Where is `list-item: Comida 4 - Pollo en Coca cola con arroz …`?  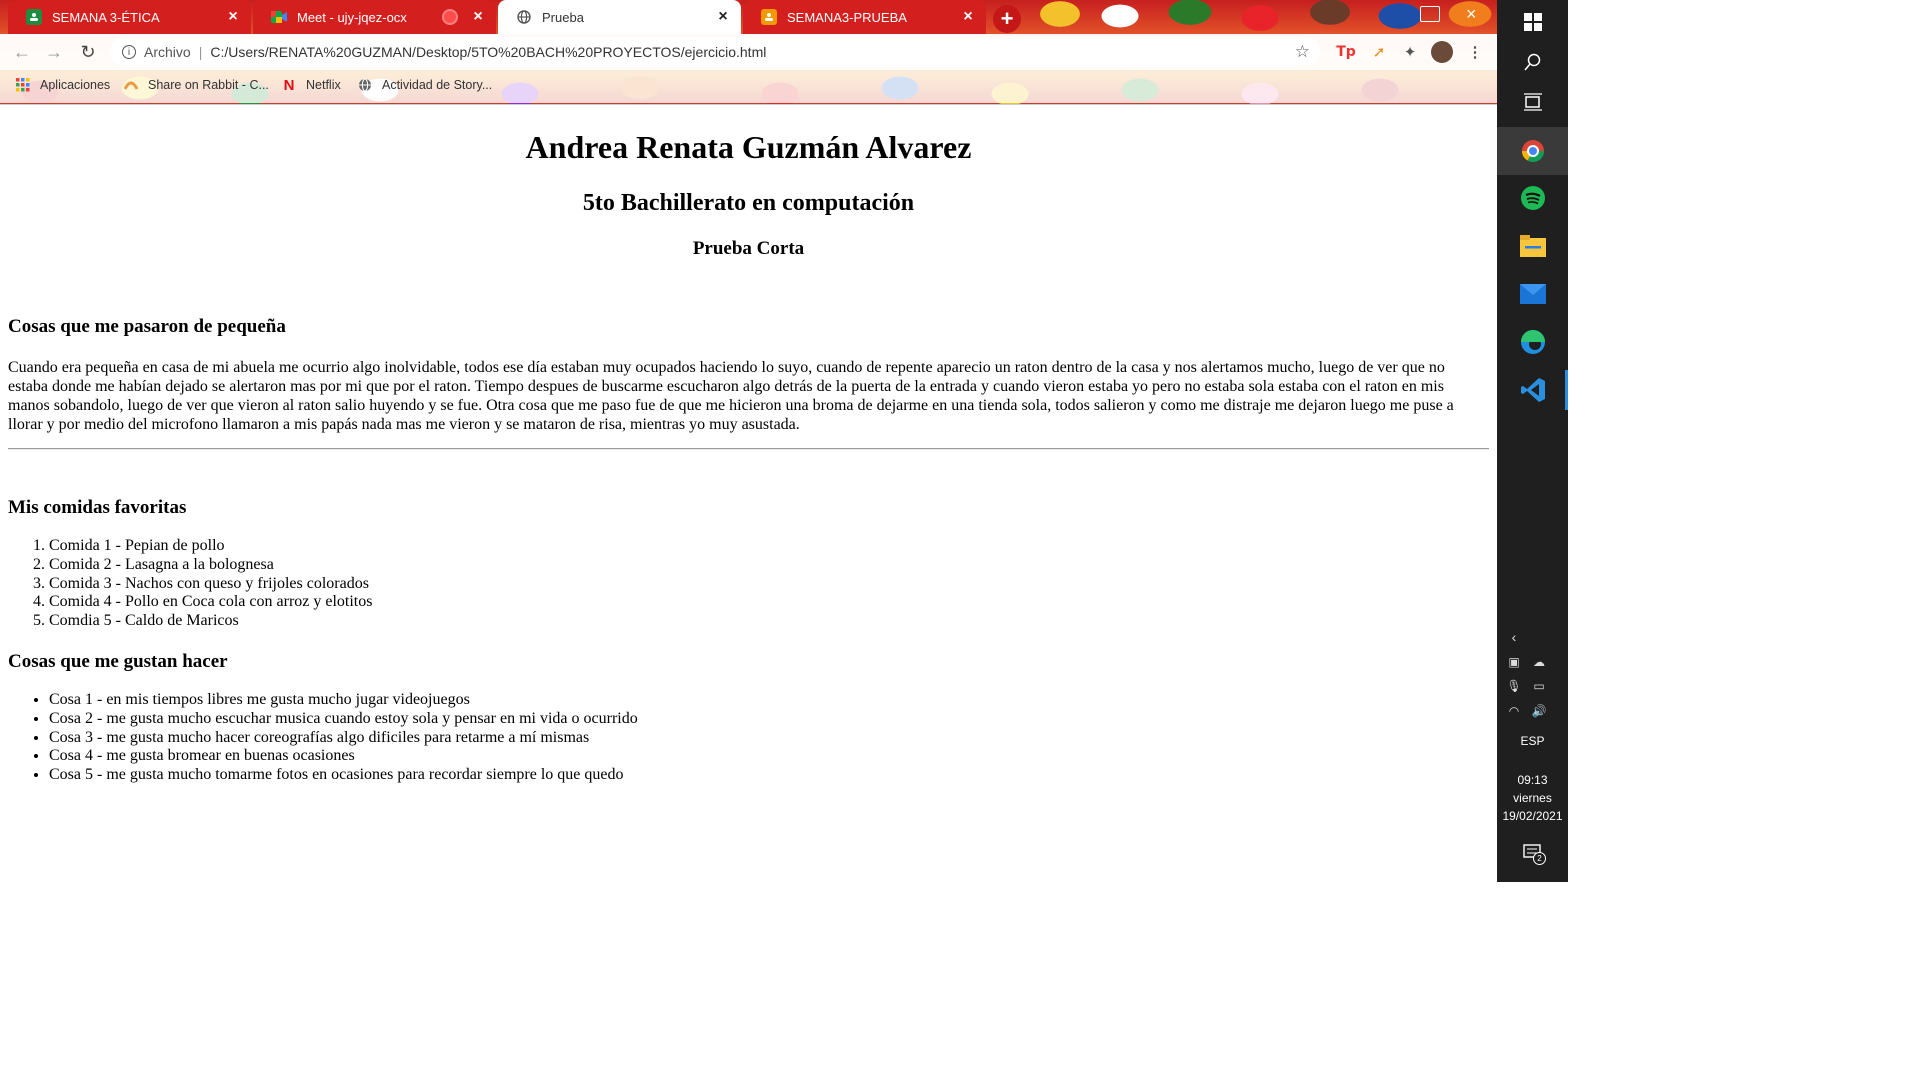 list-item: Comida 4 - Pollo en Coca cola con arroz … is located at coordinates (210, 602).